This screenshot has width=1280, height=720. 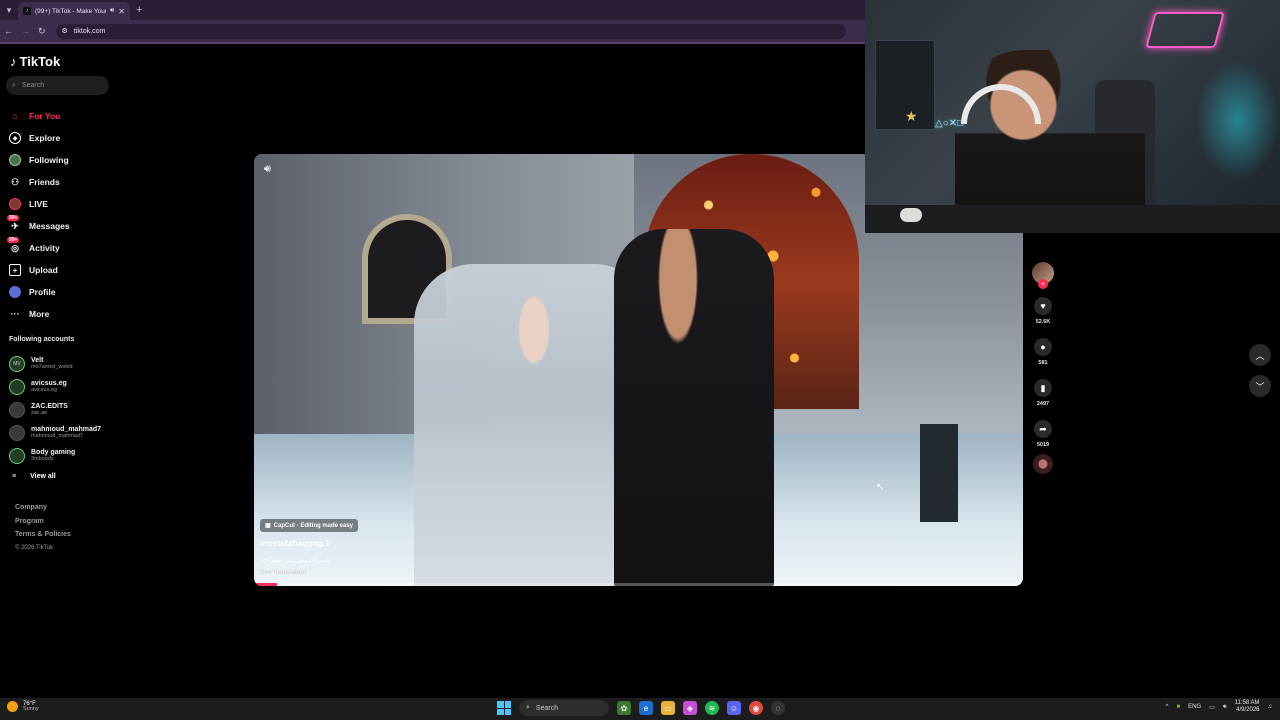 What do you see at coordinates (49, 226) in the screenshot?
I see `nav-label: Messages` at bounding box center [49, 226].